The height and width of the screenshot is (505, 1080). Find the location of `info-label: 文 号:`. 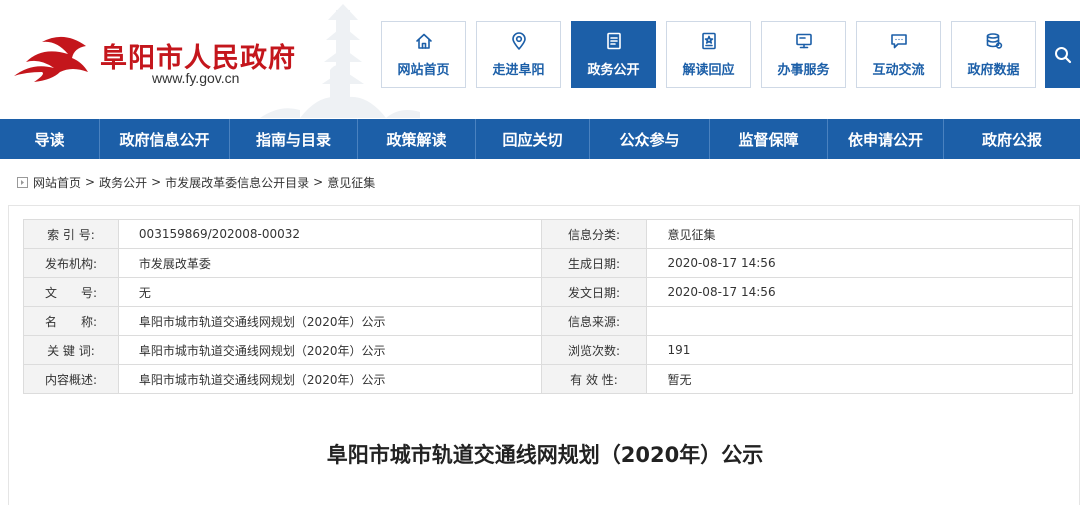

info-label: 文 号: is located at coordinates (71, 292).